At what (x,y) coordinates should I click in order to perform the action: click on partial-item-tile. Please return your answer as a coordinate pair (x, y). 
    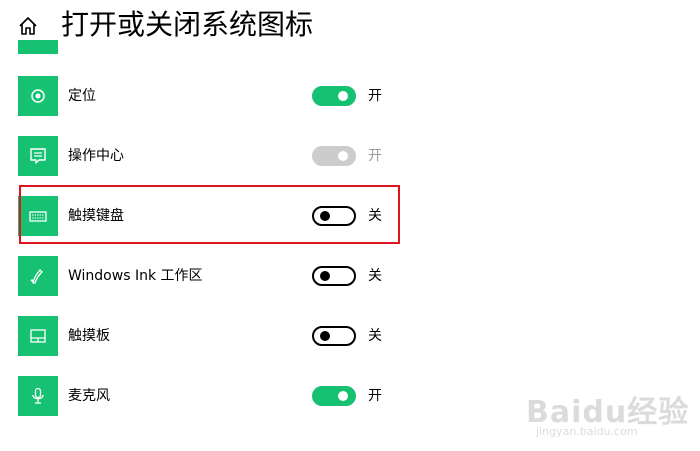
    Looking at the image, I should click on (38, 47).